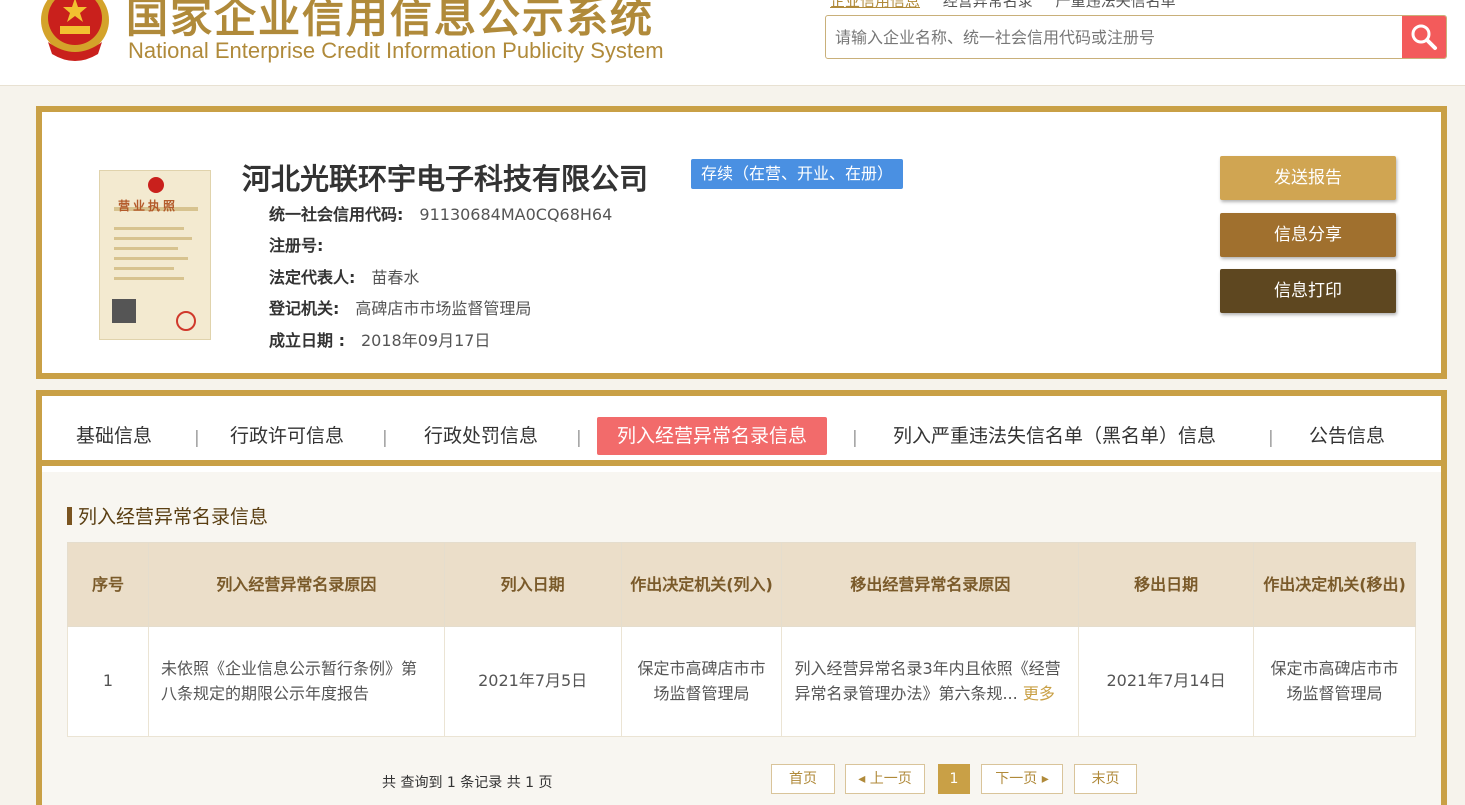  I want to click on business-license-image: 营业执照, so click(155, 255).